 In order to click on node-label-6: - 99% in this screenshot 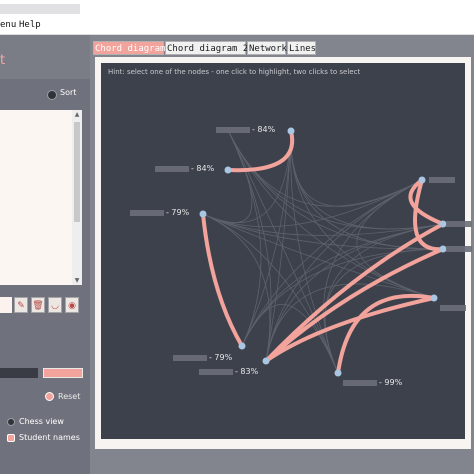, I will do `click(372, 382)`.